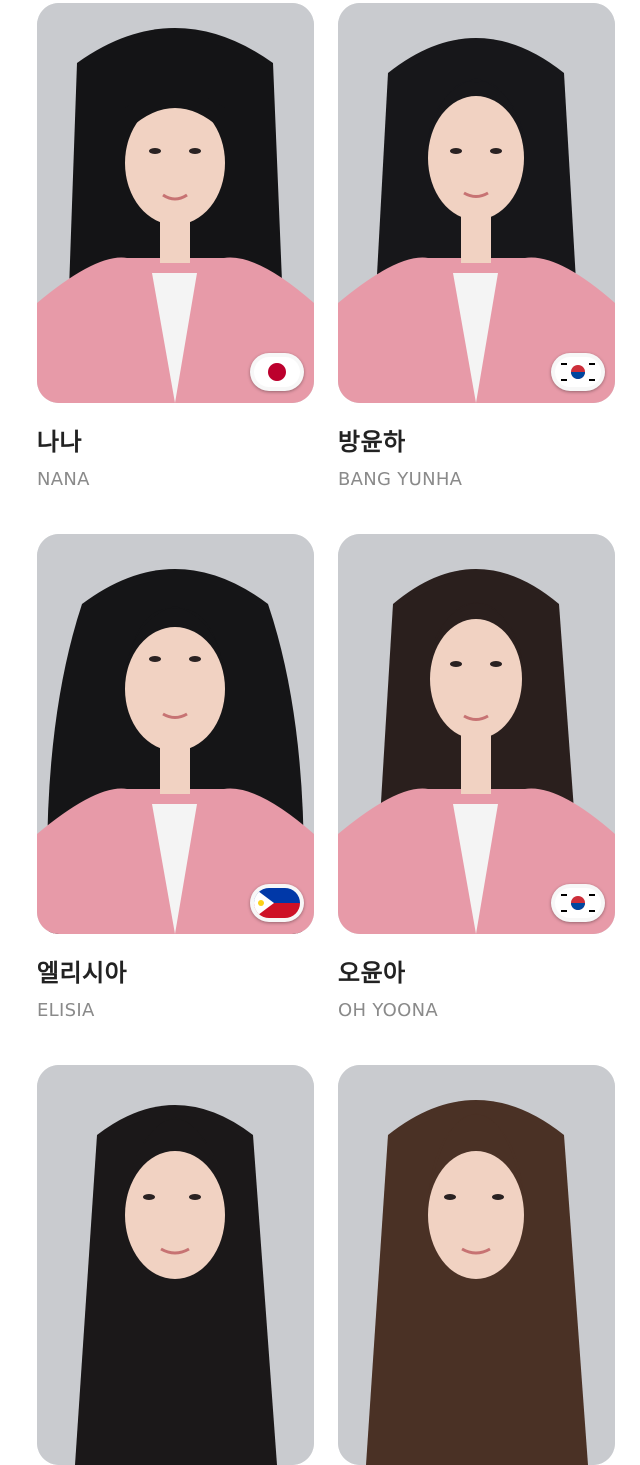 The image size is (640, 1465). Describe the element at coordinates (277, 903) in the screenshot. I see `philippines-flag-icon` at that location.